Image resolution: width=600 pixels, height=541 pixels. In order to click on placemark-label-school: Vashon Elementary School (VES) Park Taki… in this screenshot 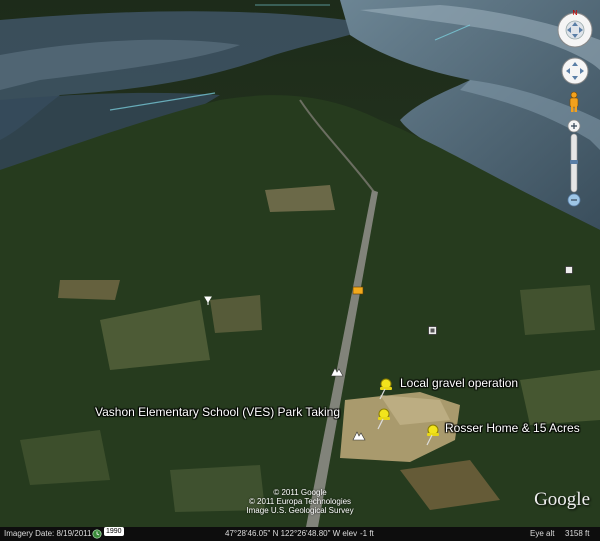, I will do `click(217, 412)`.